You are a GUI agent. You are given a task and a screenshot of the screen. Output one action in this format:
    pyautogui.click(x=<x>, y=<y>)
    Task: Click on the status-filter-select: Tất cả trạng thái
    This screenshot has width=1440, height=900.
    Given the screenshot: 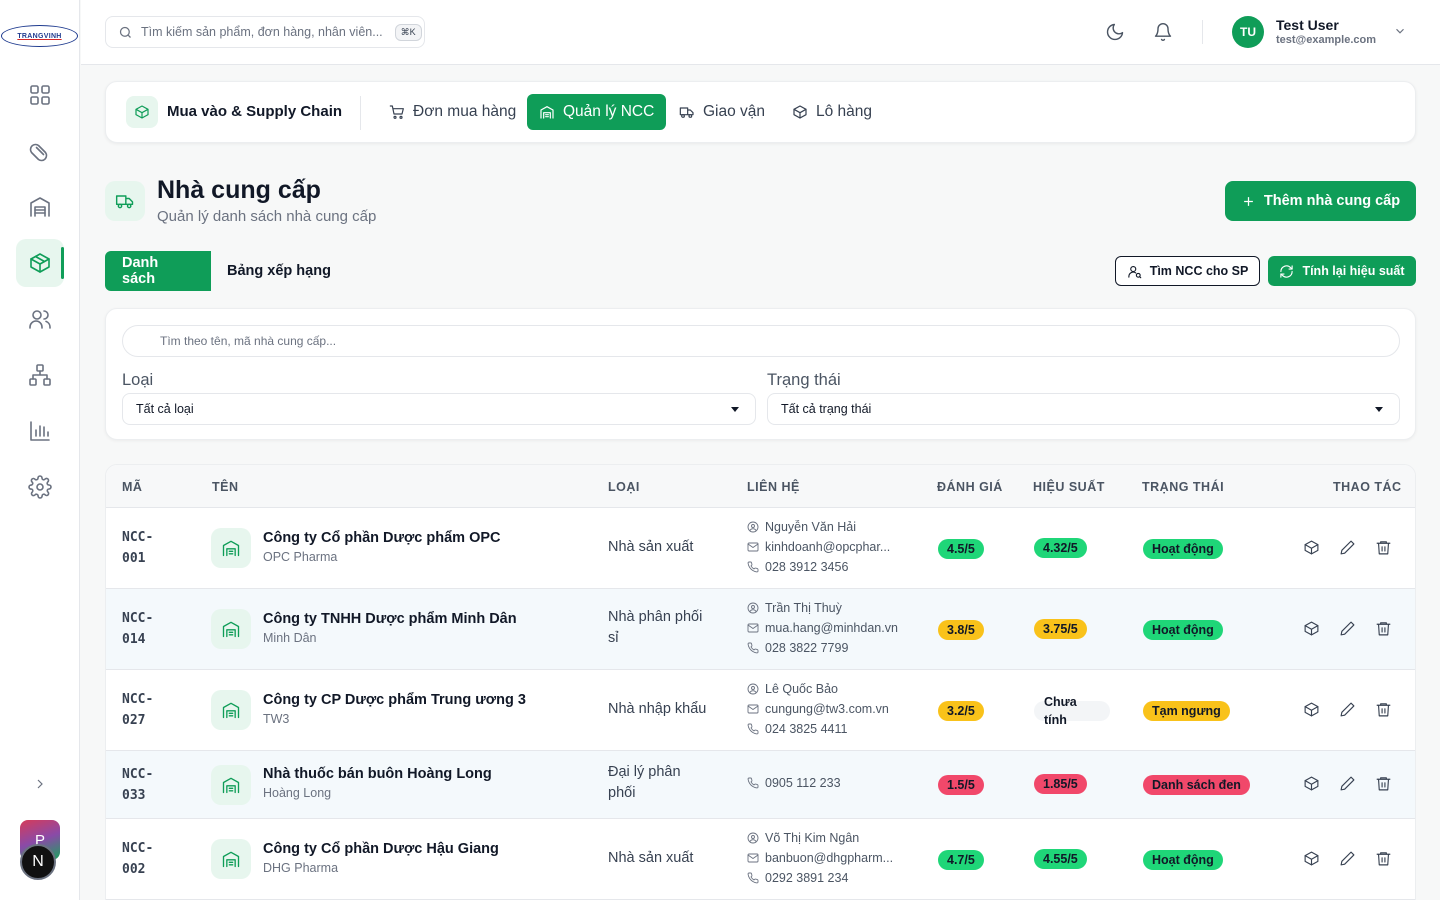 What is the action you would take?
    pyautogui.click(x=1083, y=409)
    